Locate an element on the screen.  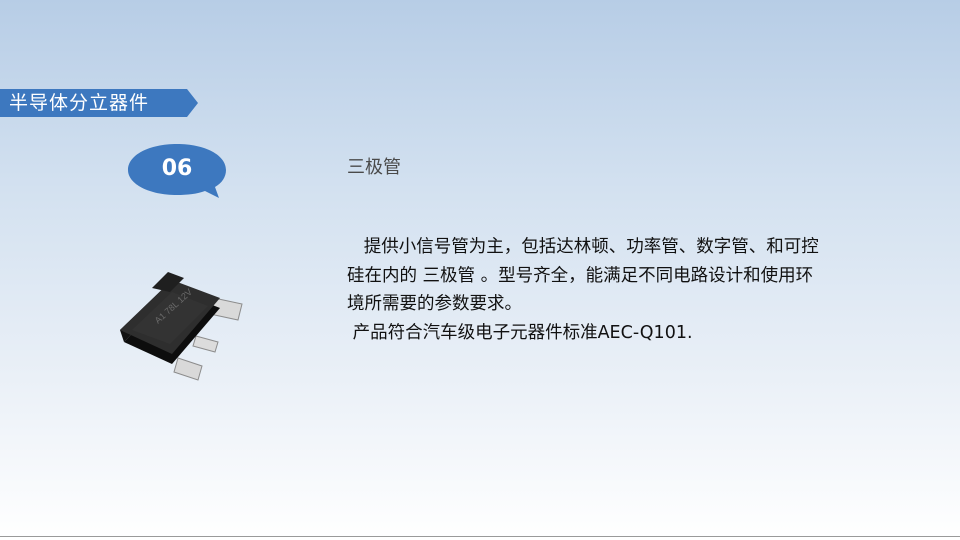
transistor-image: A1 78L 12V is located at coordinates (180, 320).